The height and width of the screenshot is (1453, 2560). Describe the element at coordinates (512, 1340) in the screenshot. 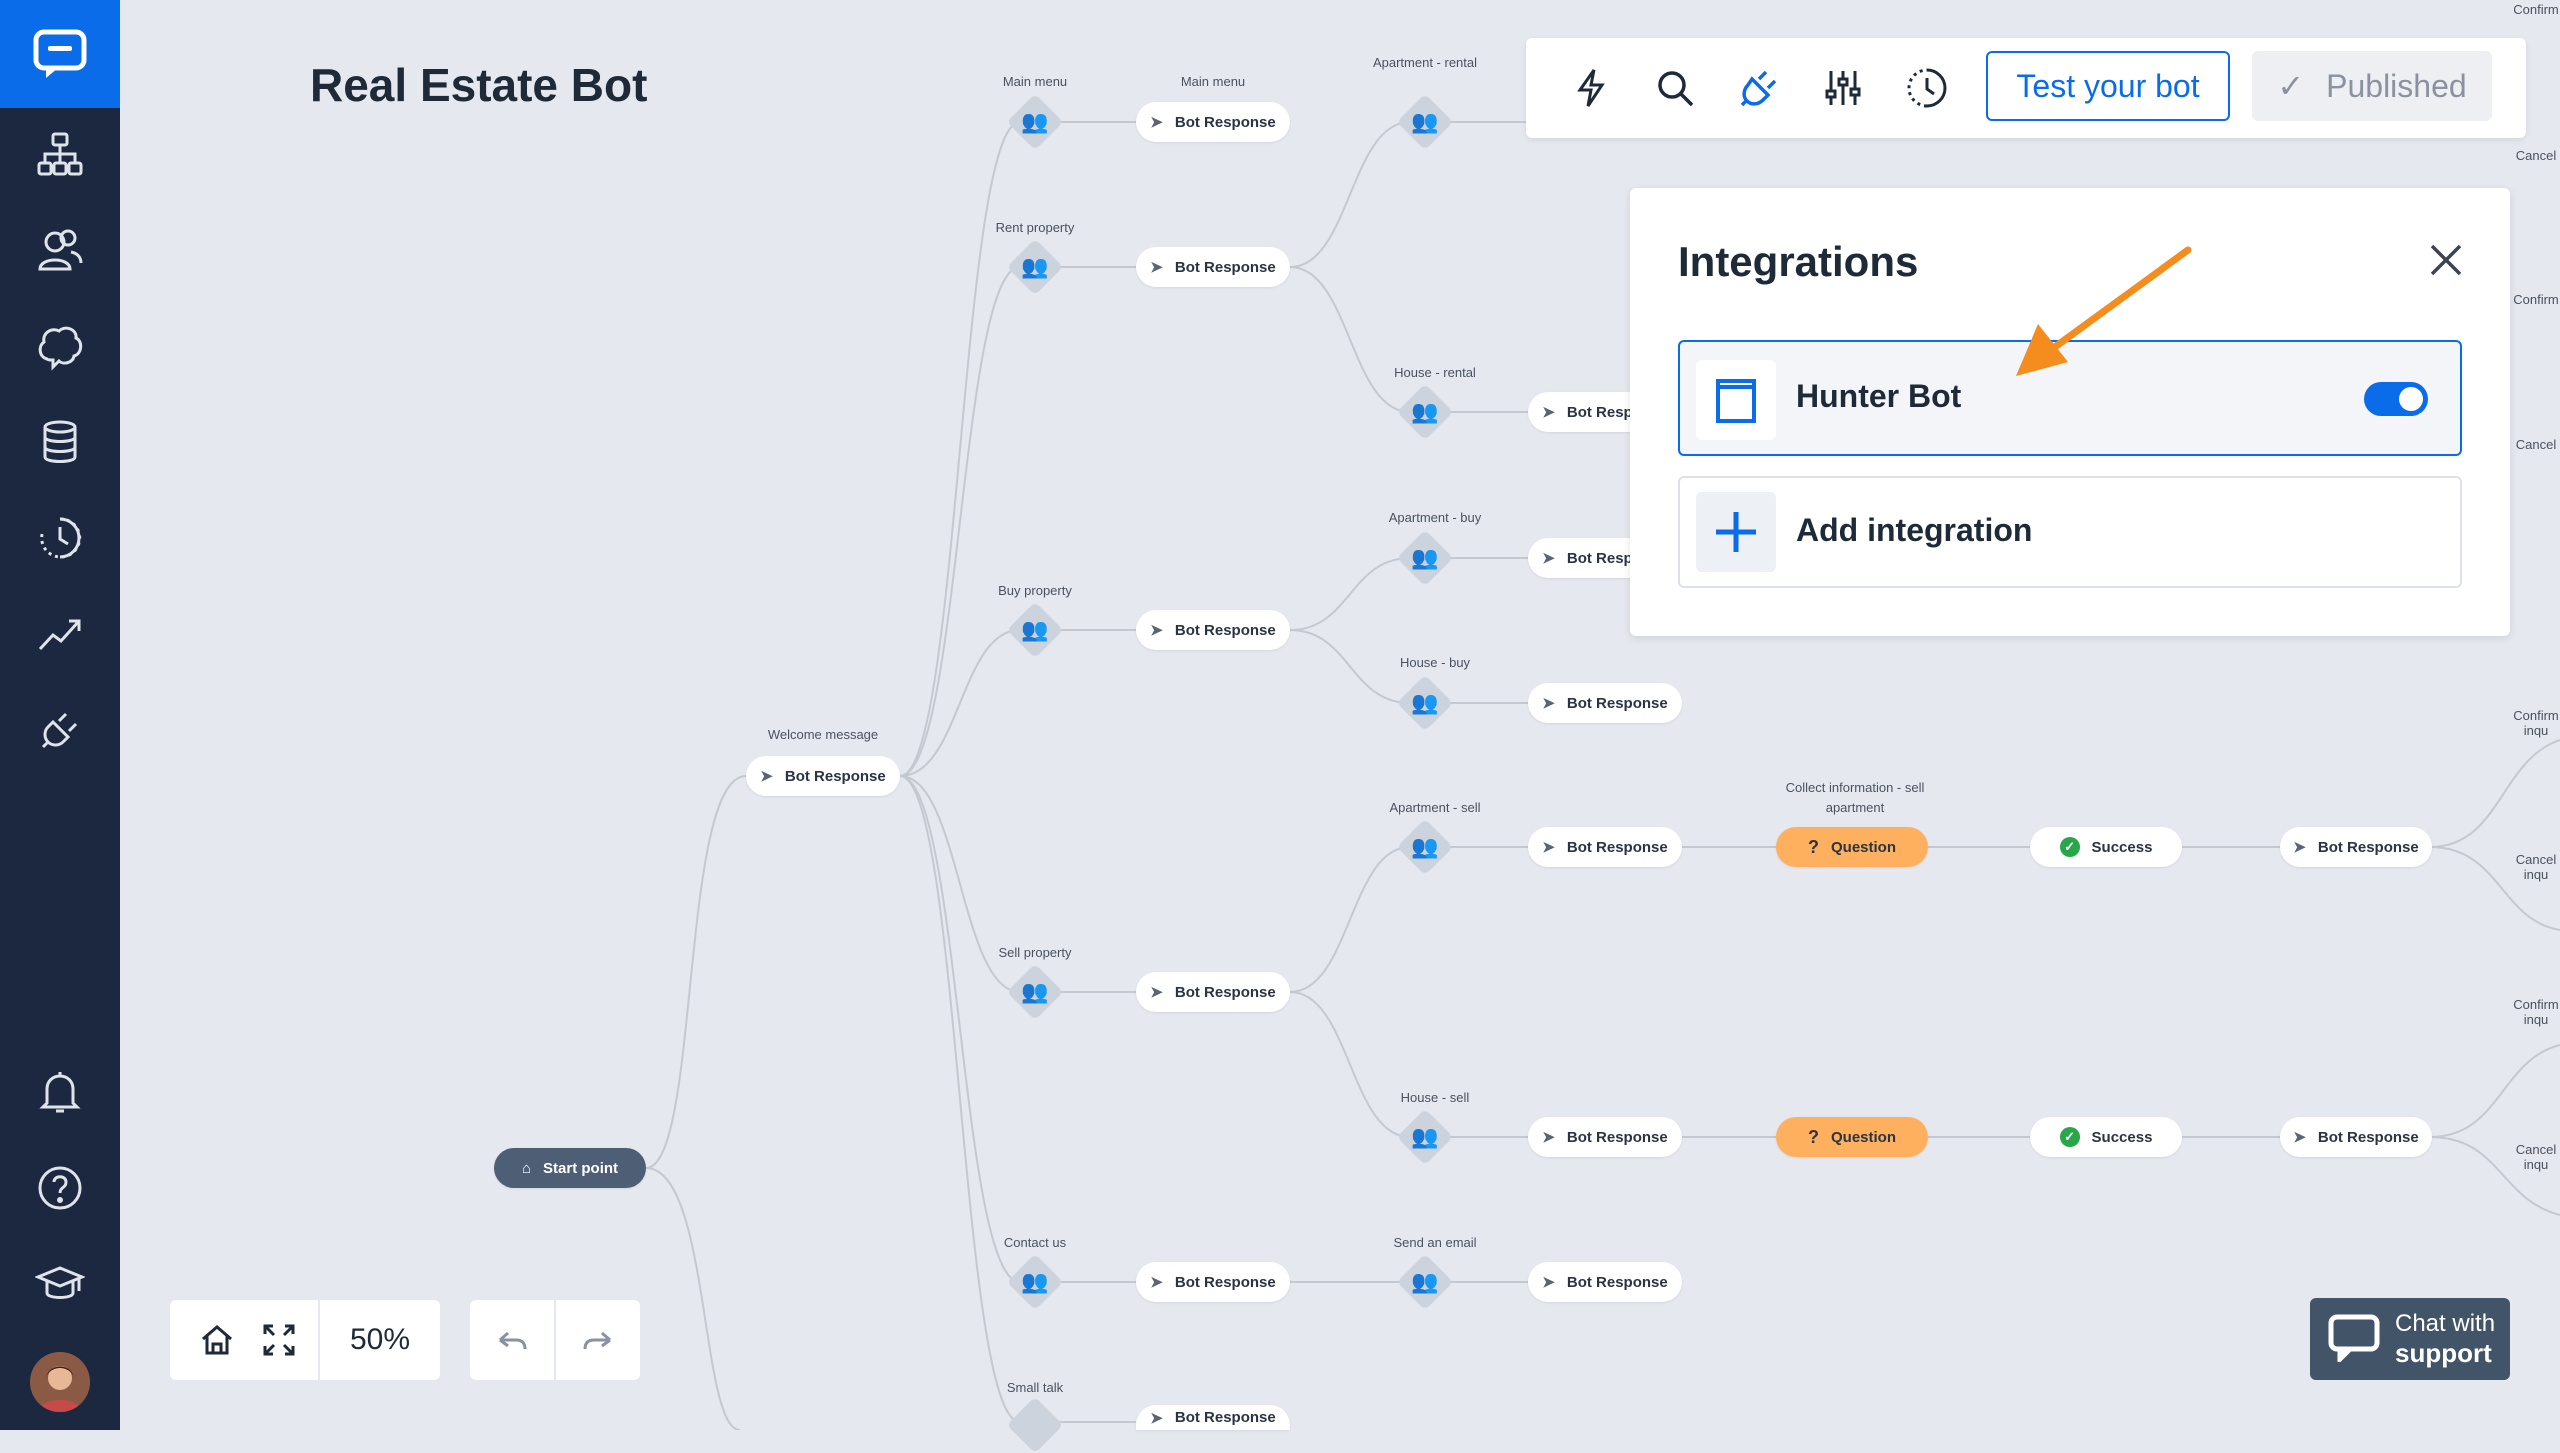

I see `undo-icon` at that location.